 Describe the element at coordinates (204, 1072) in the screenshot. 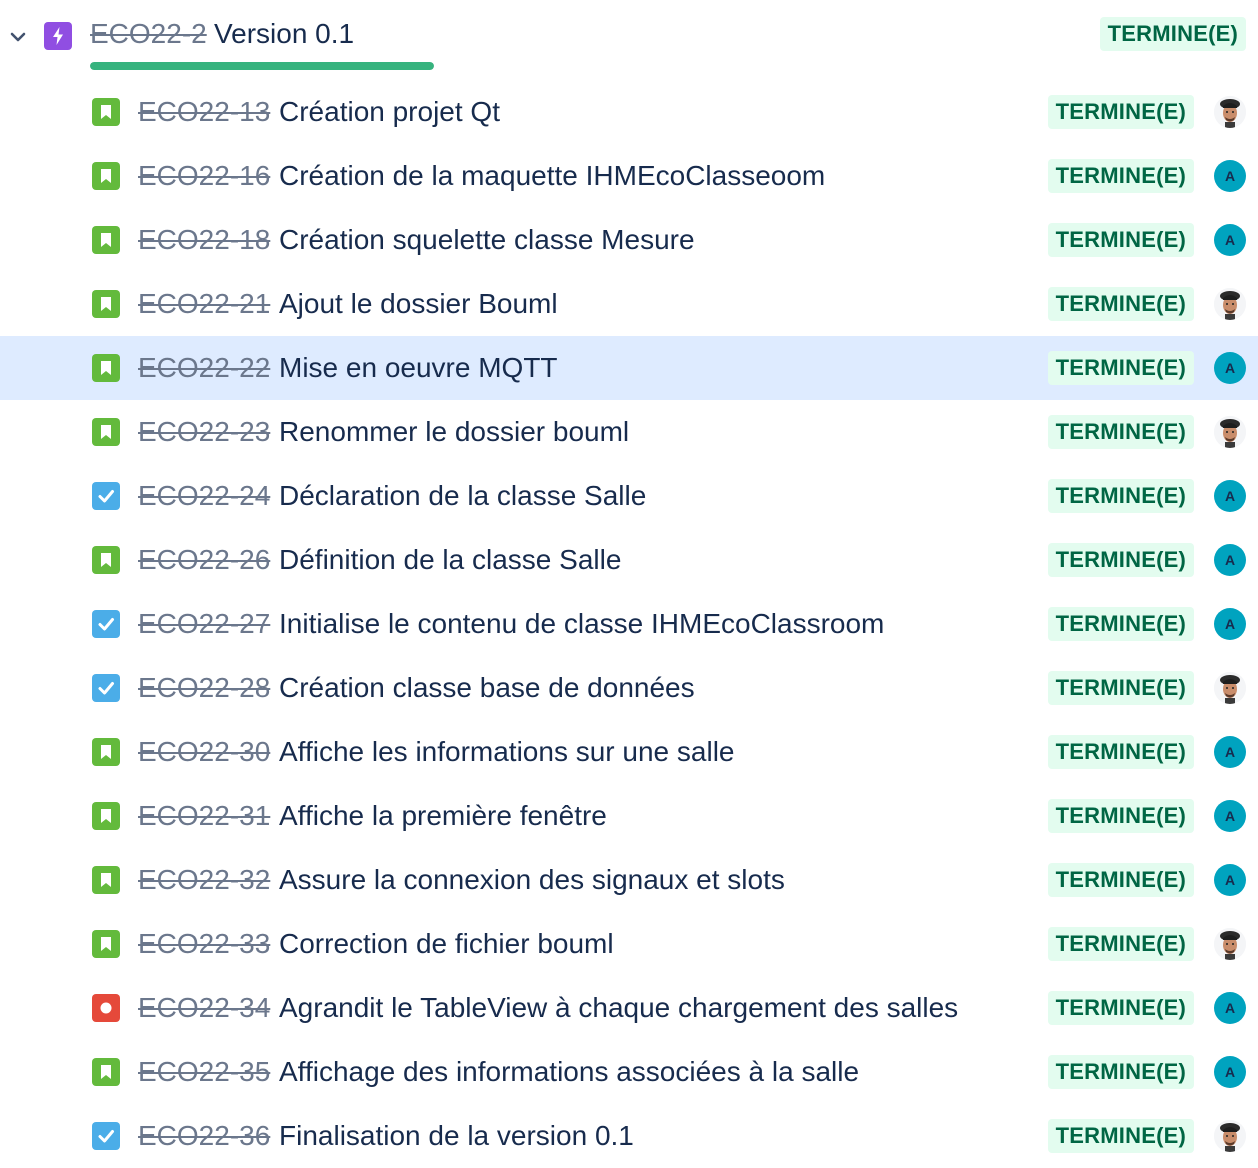

I see `issue-key: ECO22-35` at that location.